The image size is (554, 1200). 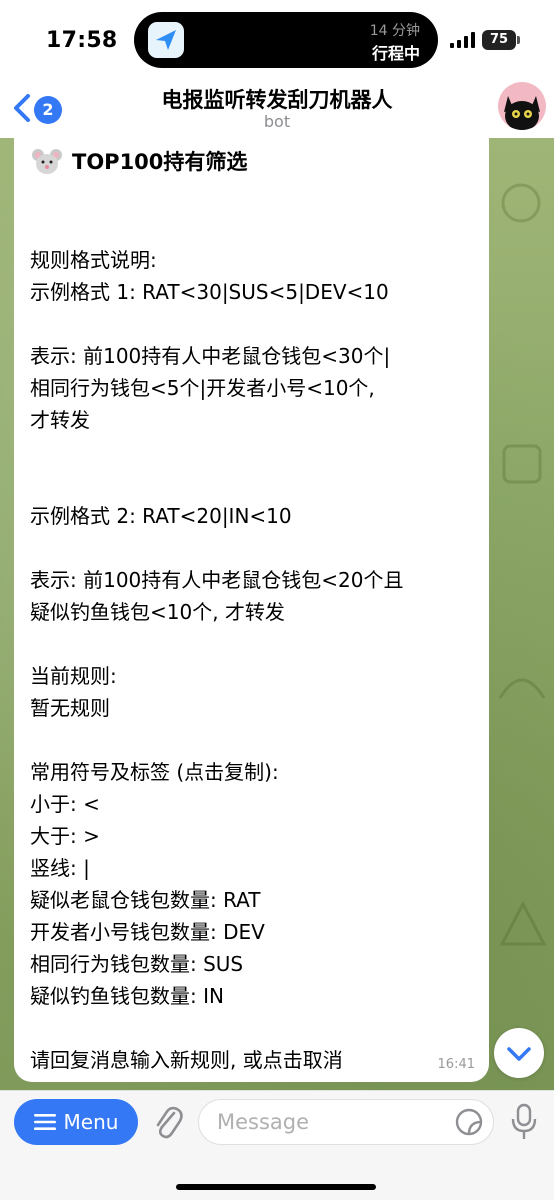 I want to click on chevron-down-icon, so click(x=519, y=1054).